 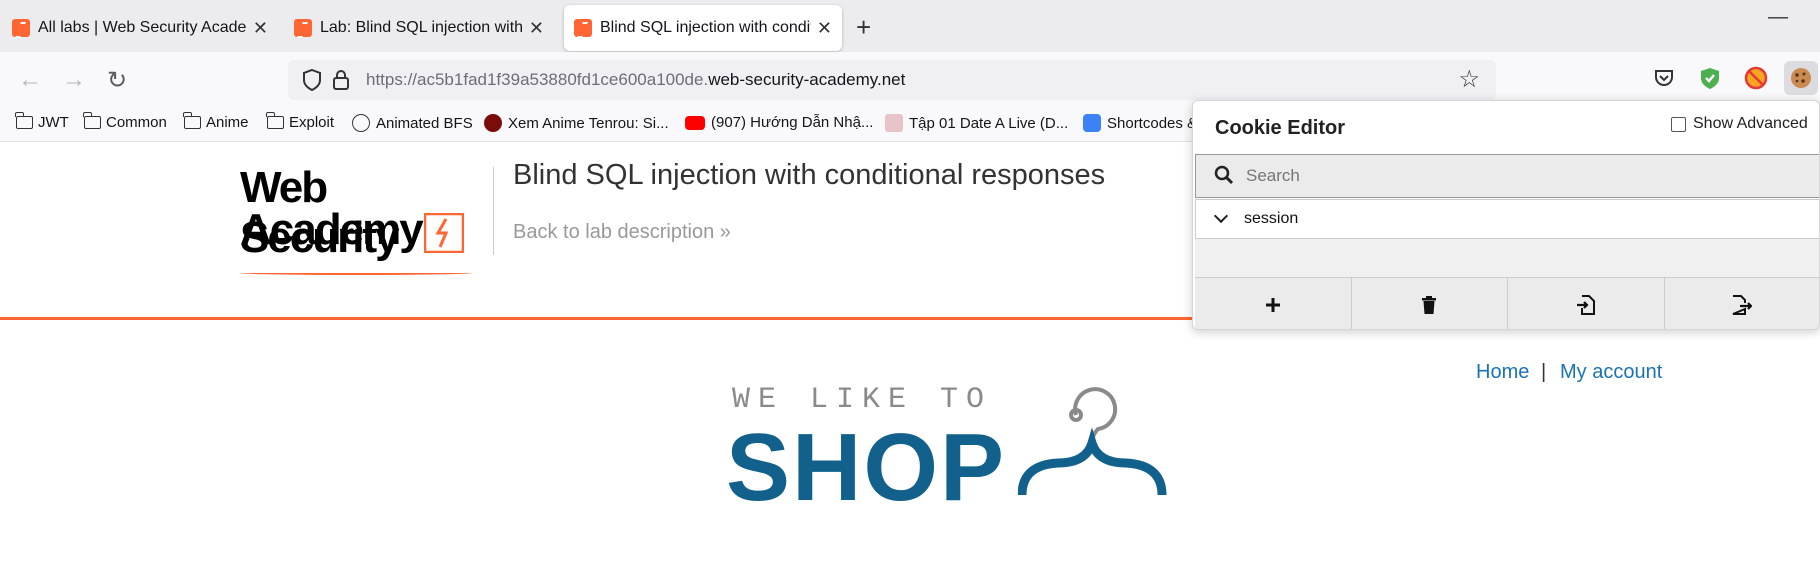 I want to click on plus-icon, so click(x=1272, y=304).